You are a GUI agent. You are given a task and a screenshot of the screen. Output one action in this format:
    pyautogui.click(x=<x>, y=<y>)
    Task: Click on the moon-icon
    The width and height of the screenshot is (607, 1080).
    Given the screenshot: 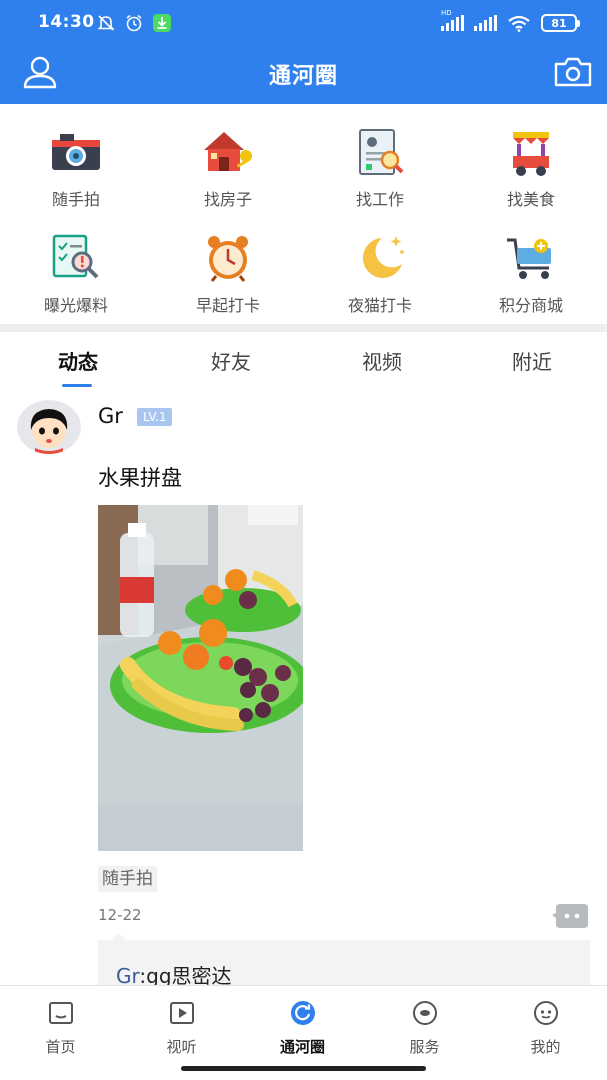 What is the action you would take?
    pyautogui.click(x=383, y=257)
    